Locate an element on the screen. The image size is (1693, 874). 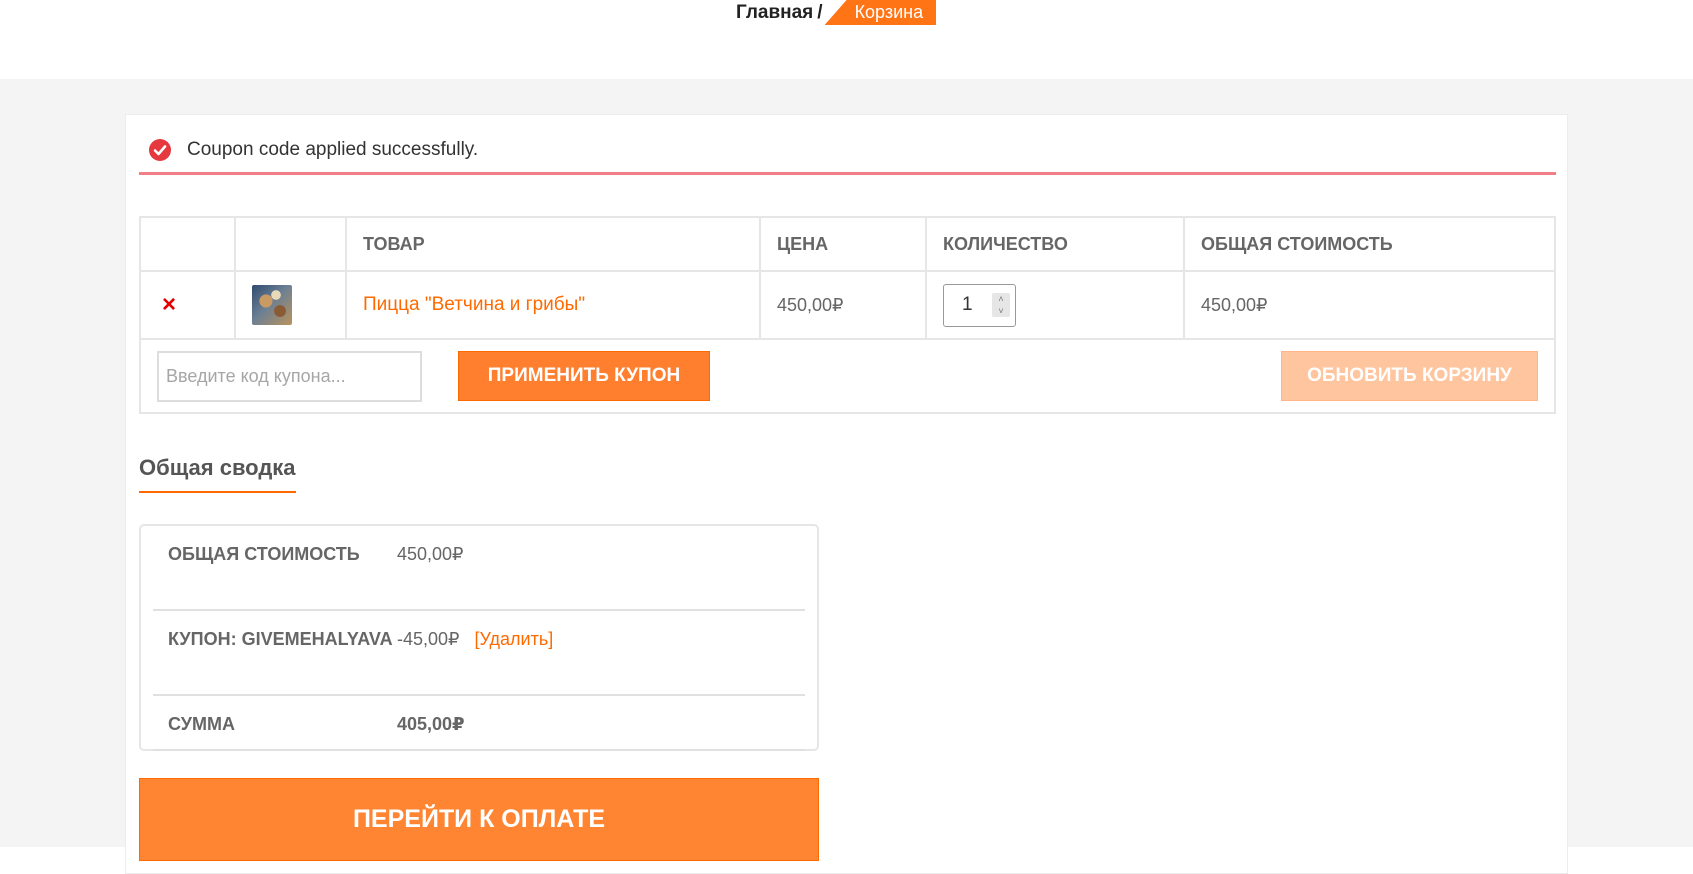
success-notice: Coupon code applied successfully. is located at coordinates (847, 151).